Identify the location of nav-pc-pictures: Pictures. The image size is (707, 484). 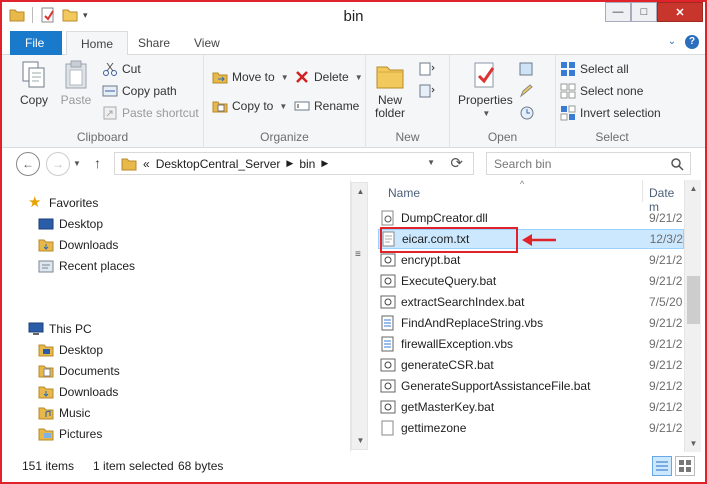
(70, 434).